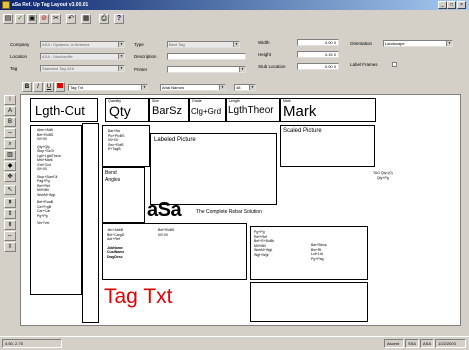 Image resolution: width=469 pixels, height=350 pixels. Describe the element at coordinates (206, 69) in the screenshot. I see `printer-select: ▼` at that location.